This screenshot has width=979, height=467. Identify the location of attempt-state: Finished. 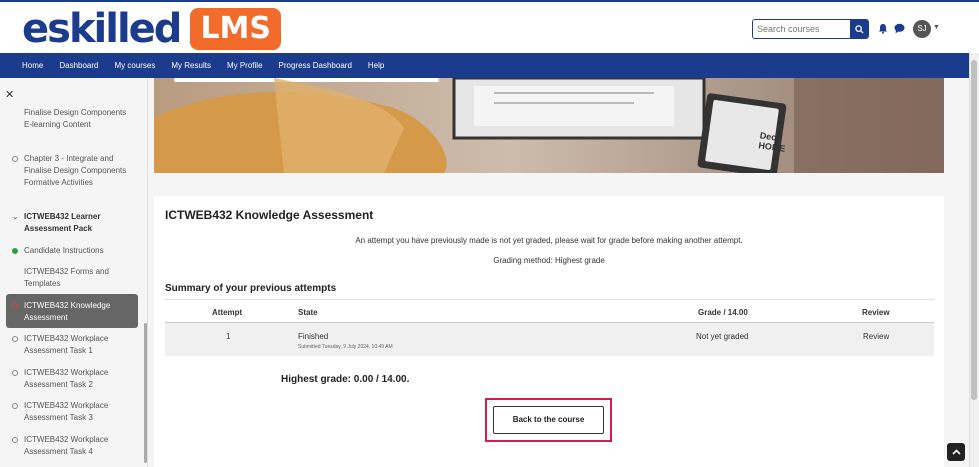
(313, 336).